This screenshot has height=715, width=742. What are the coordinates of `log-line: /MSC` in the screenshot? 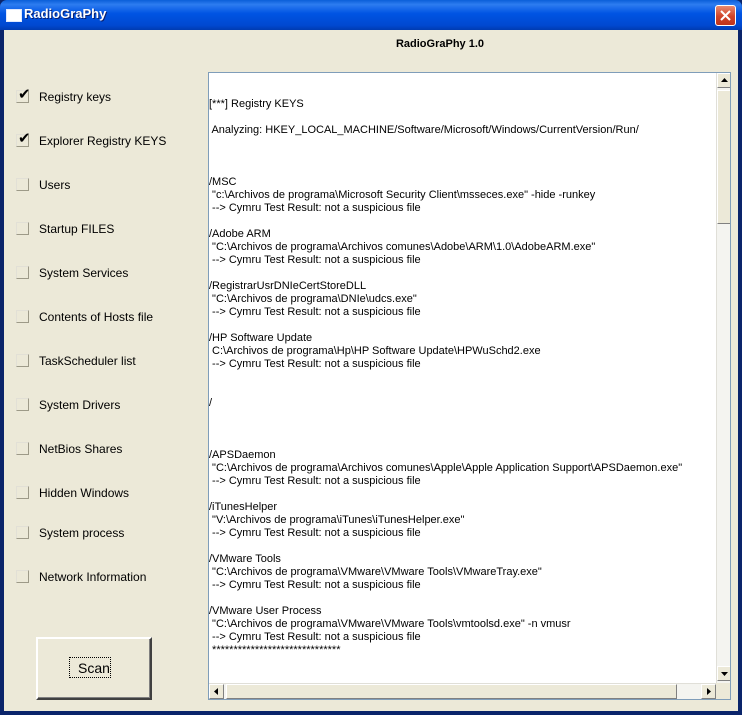 It's located at (223, 182).